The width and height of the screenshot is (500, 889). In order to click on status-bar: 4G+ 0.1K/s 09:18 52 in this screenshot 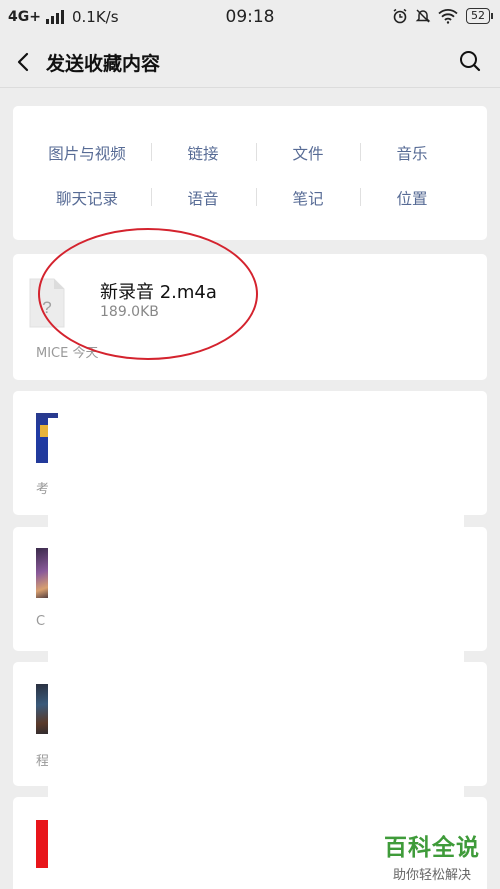, I will do `click(250, 18)`.